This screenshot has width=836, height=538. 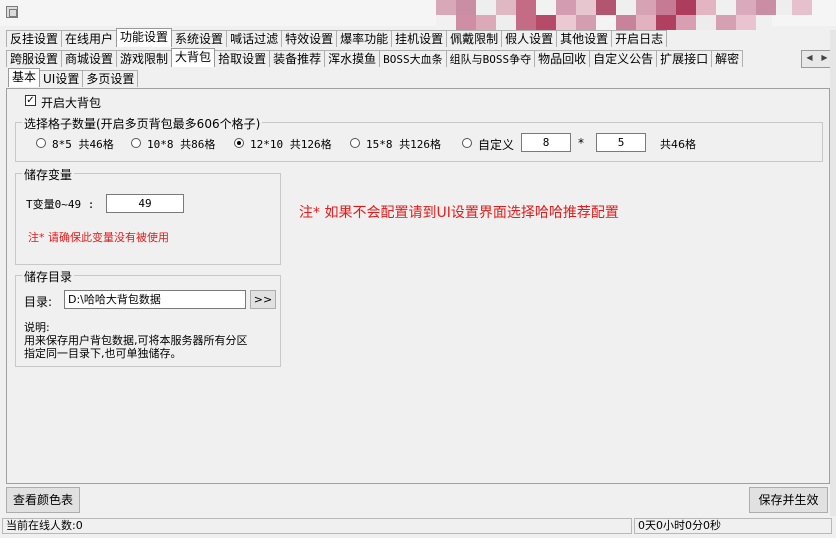 What do you see at coordinates (199, 38) in the screenshot?
I see `tab-row1-3: 系统设置` at bounding box center [199, 38].